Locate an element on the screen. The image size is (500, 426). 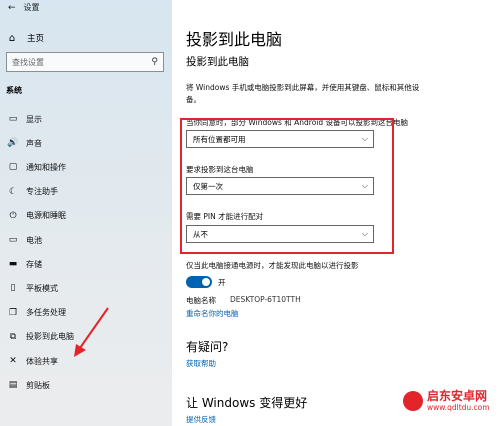
tablet-icon: ▯ is located at coordinates (13, 288).